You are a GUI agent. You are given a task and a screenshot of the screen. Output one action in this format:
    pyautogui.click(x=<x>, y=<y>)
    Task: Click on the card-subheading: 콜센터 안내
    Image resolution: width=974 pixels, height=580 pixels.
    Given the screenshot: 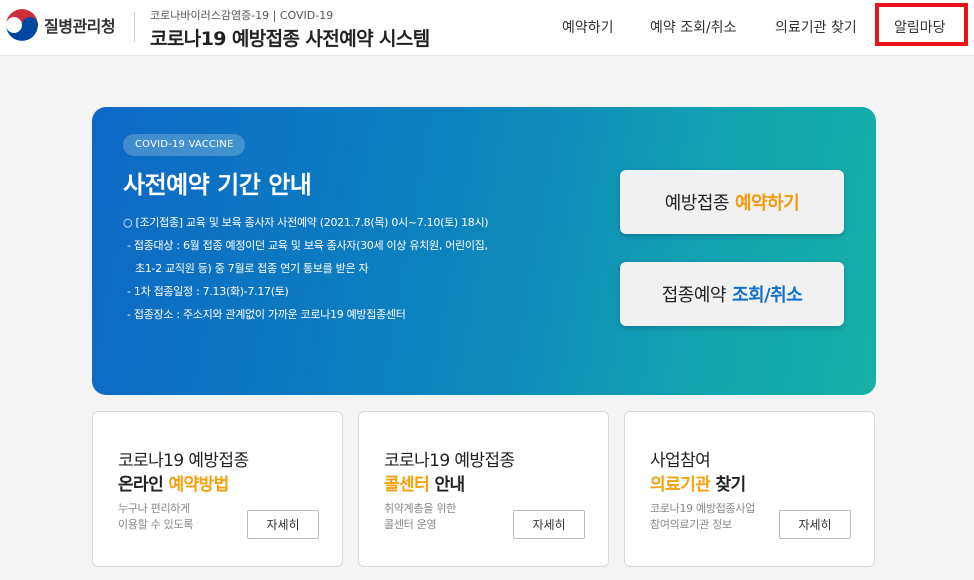 What is the action you would take?
    pyautogui.click(x=424, y=482)
    